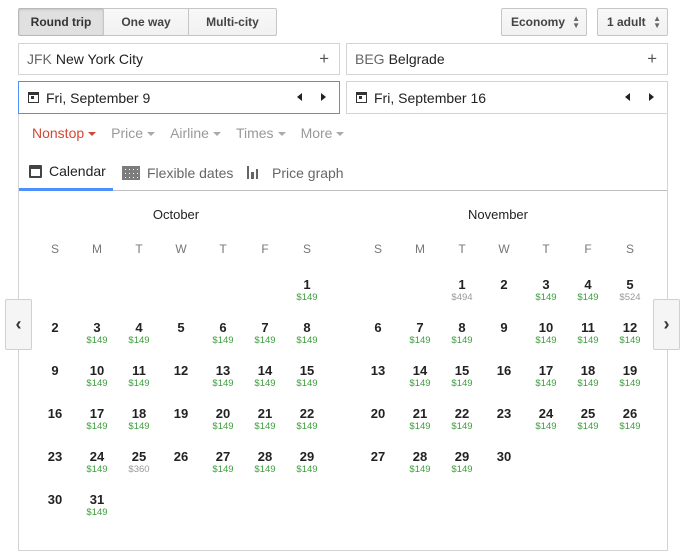 The height and width of the screenshot is (559, 684). Describe the element at coordinates (323, 133) in the screenshot. I see `filter-more: More` at that location.